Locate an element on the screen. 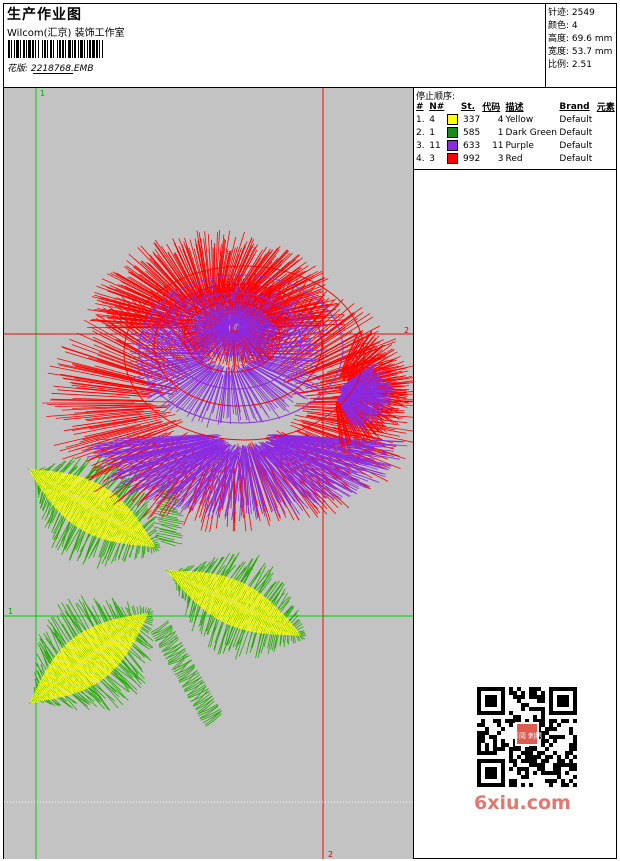  qr-code-graphic: 订阅 刺绣 is located at coordinates (527, 737).